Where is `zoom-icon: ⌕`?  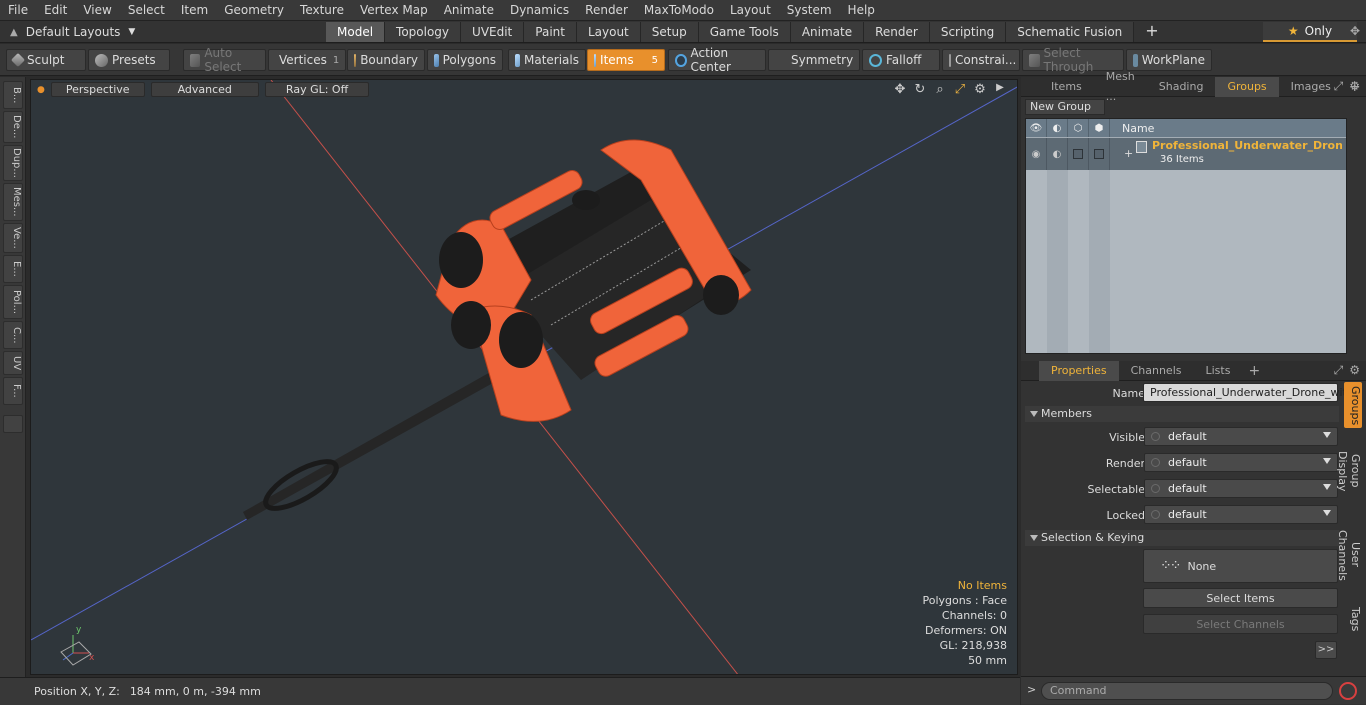 zoom-icon: ⌕ is located at coordinates (940, 89).